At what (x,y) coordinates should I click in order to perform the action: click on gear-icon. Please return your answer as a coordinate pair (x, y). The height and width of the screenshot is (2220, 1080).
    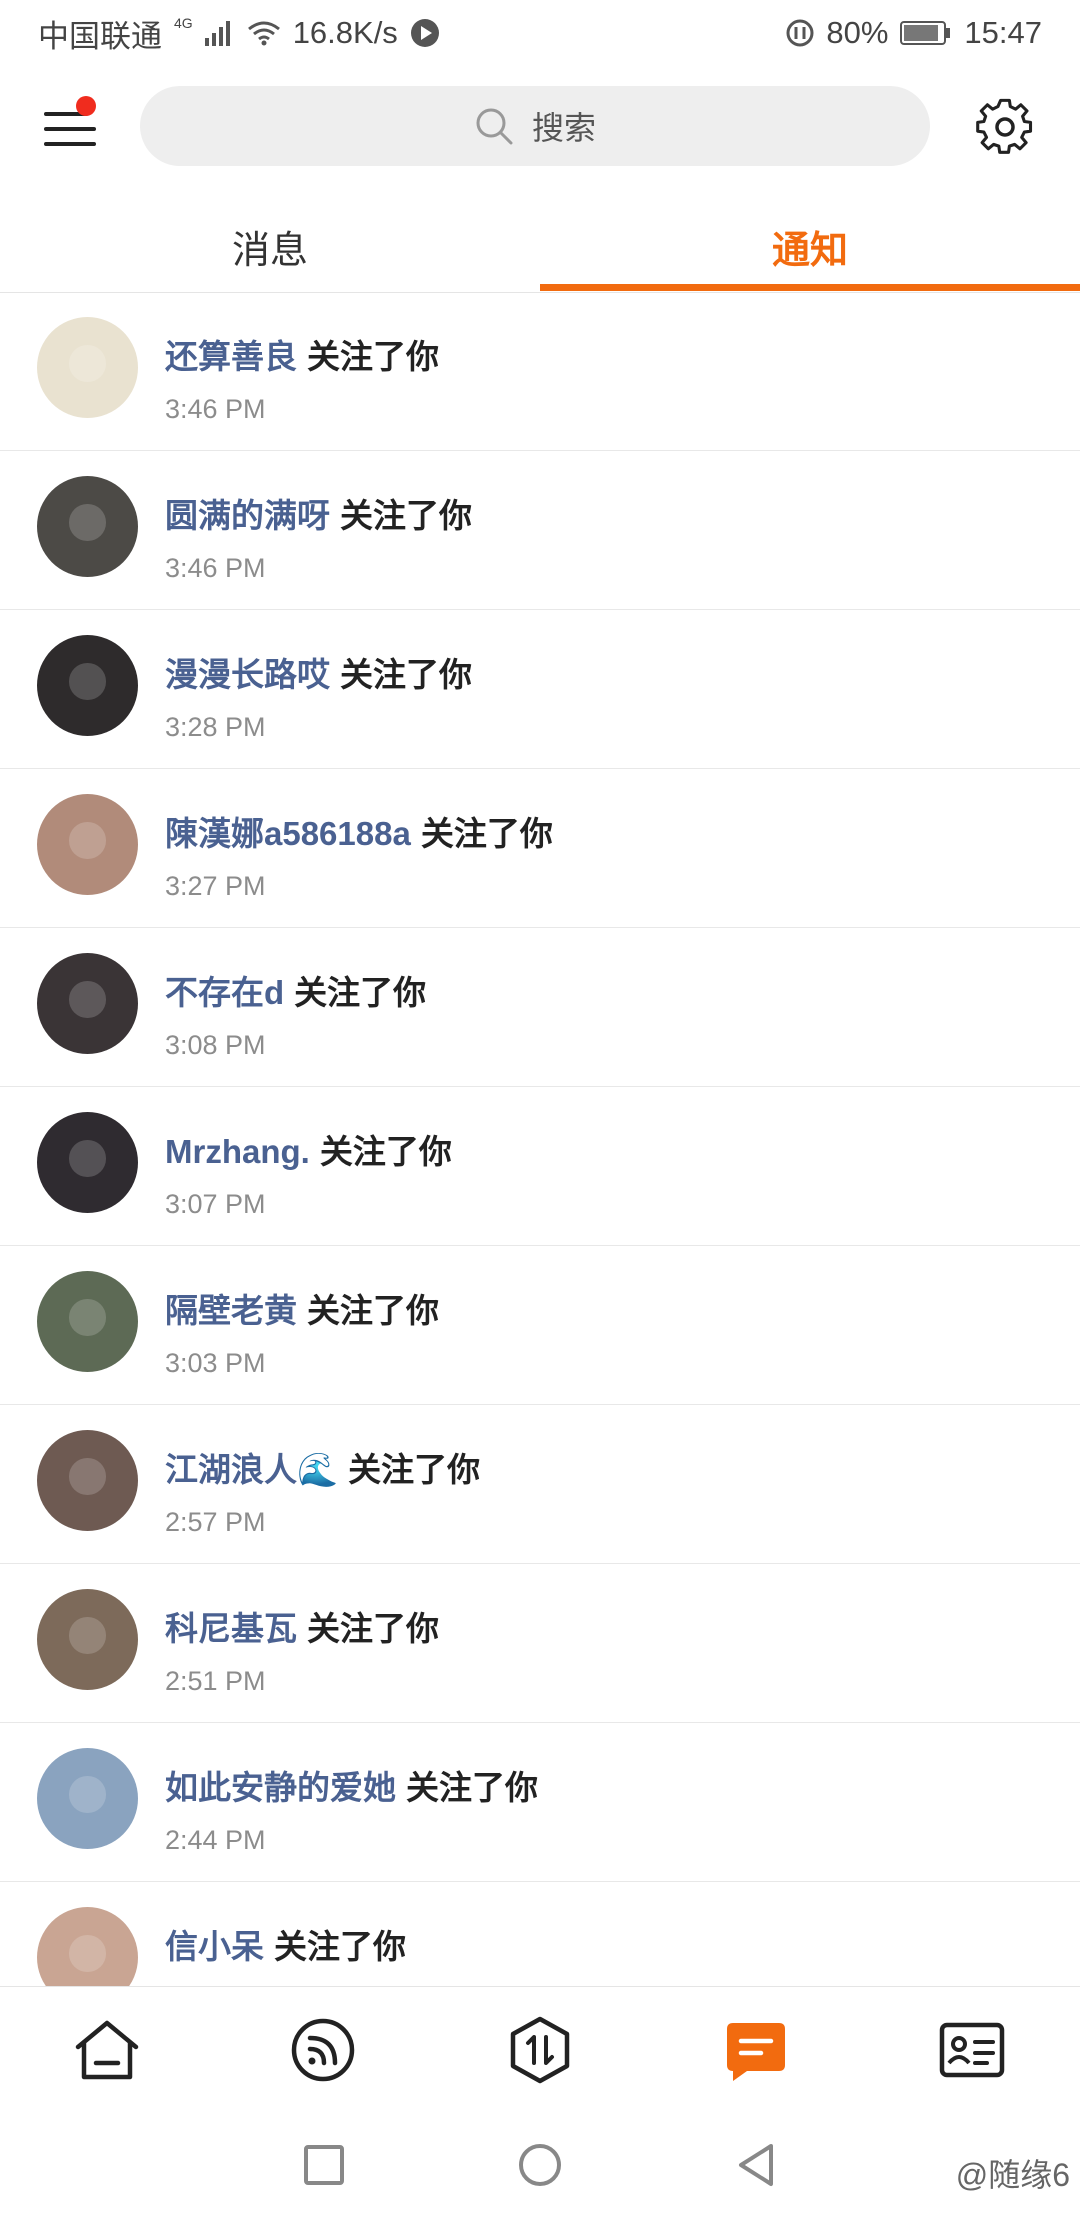
    Looking at the image, I should click on (1004, 126).